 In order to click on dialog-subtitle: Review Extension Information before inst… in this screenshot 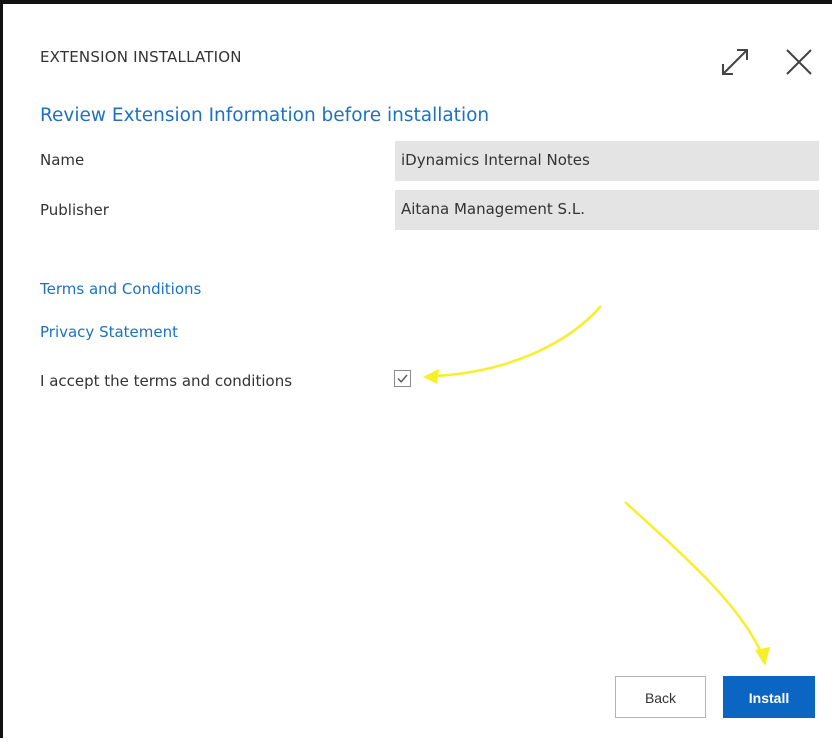, I will do `click(265, 115)`.